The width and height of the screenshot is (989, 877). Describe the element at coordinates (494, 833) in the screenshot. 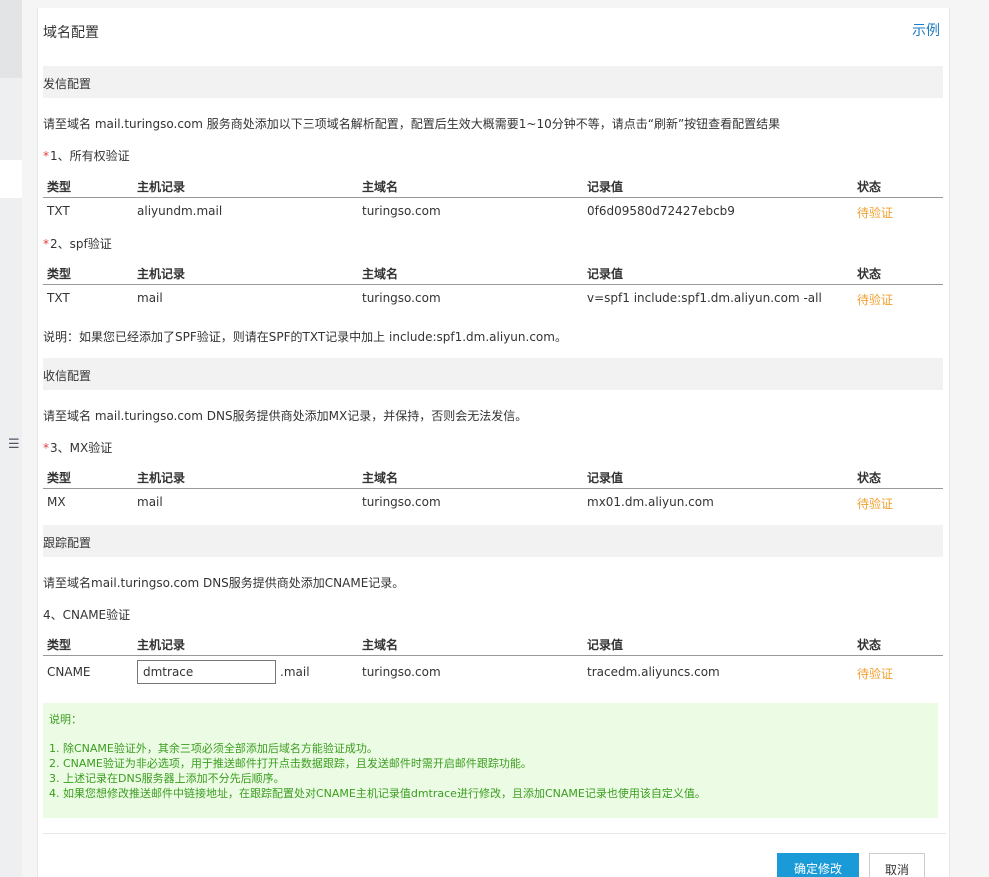

I see `divider` at that location.